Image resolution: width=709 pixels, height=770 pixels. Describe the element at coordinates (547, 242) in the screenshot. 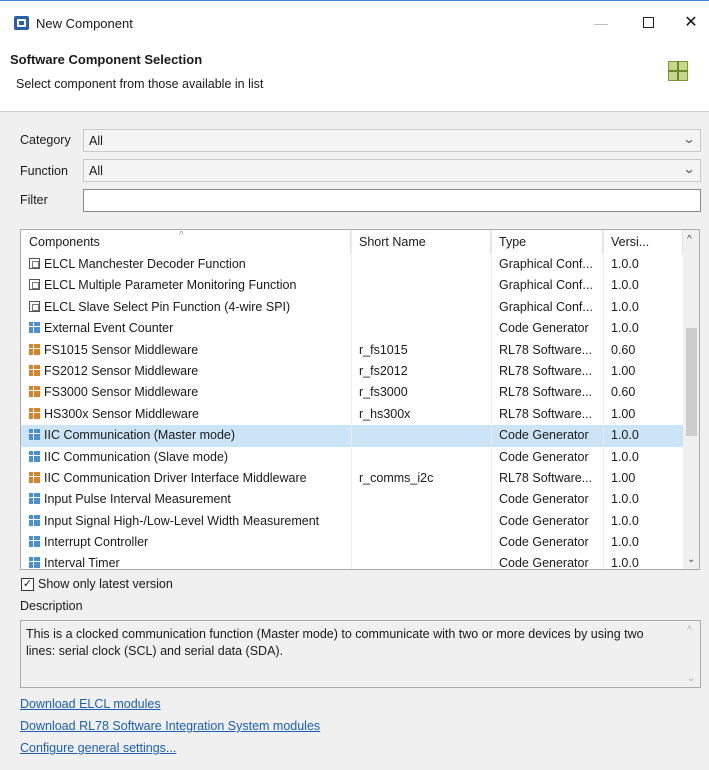

I see `column-header-type: Type` at that location.